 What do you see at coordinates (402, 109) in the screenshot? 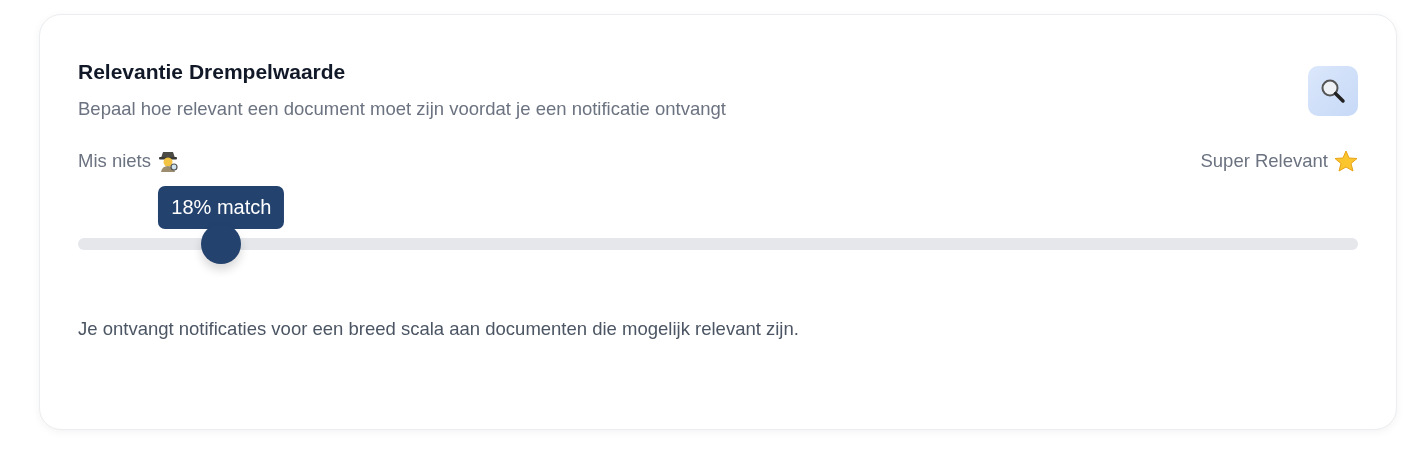
I see `card-subtitle: Bepaal hoe relevant een document moet zijn voordat je een notificatie ontvangt` at bounding box center [402, 109].